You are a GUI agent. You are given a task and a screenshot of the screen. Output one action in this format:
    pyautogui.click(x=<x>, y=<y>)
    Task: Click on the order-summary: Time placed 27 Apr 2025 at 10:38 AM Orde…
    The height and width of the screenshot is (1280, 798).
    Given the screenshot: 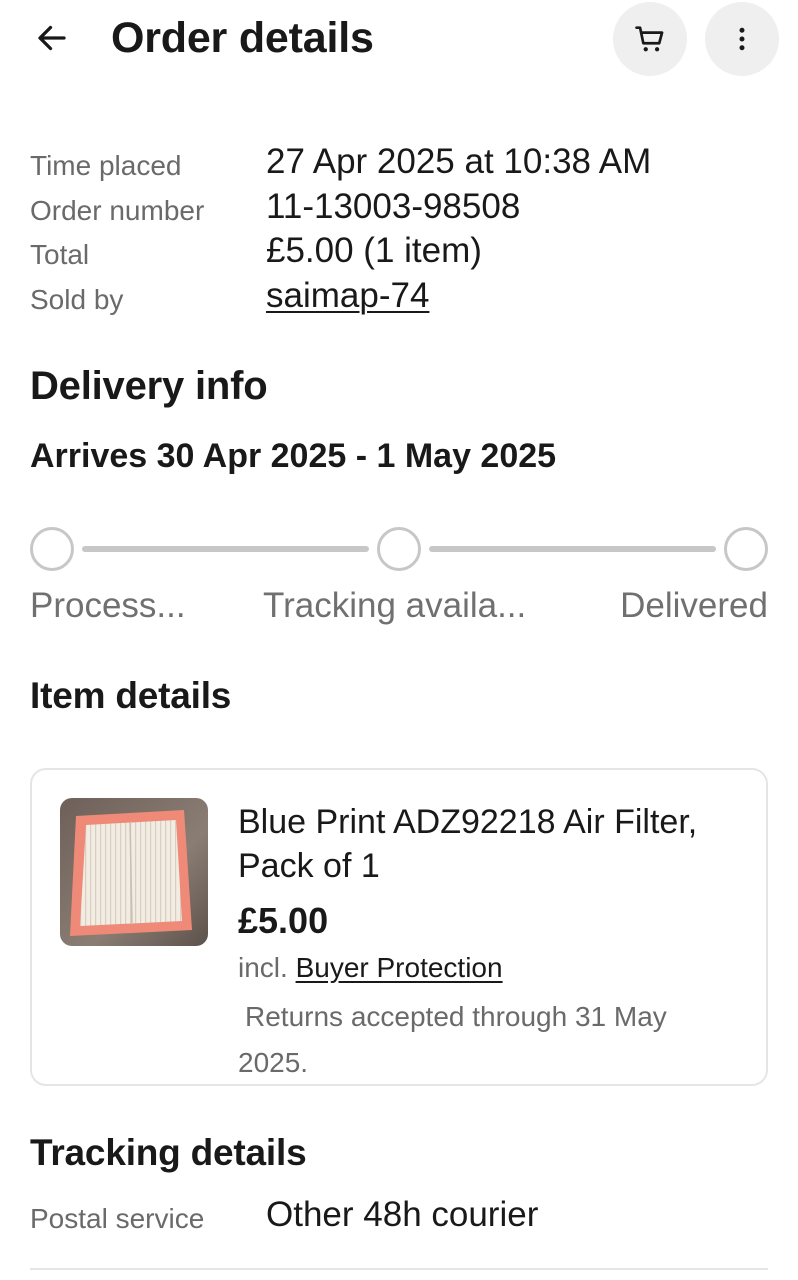 What is the action you would take?
    pyautogui.click(x=400, y=231)
    